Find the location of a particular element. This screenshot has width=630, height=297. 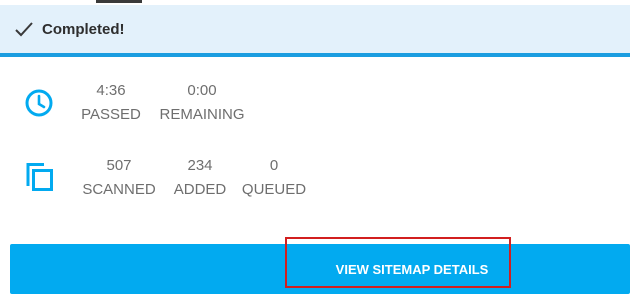

queued-value: 0 is located at coordinates (274, 165).